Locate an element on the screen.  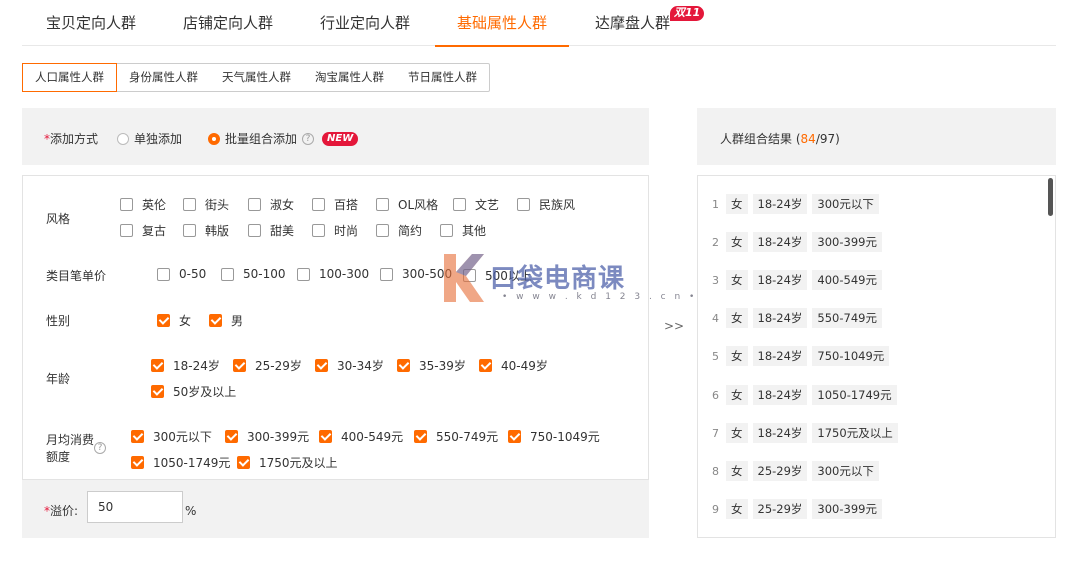
age-checkbox: 40-49岁 is located at coordinates (513, 365).